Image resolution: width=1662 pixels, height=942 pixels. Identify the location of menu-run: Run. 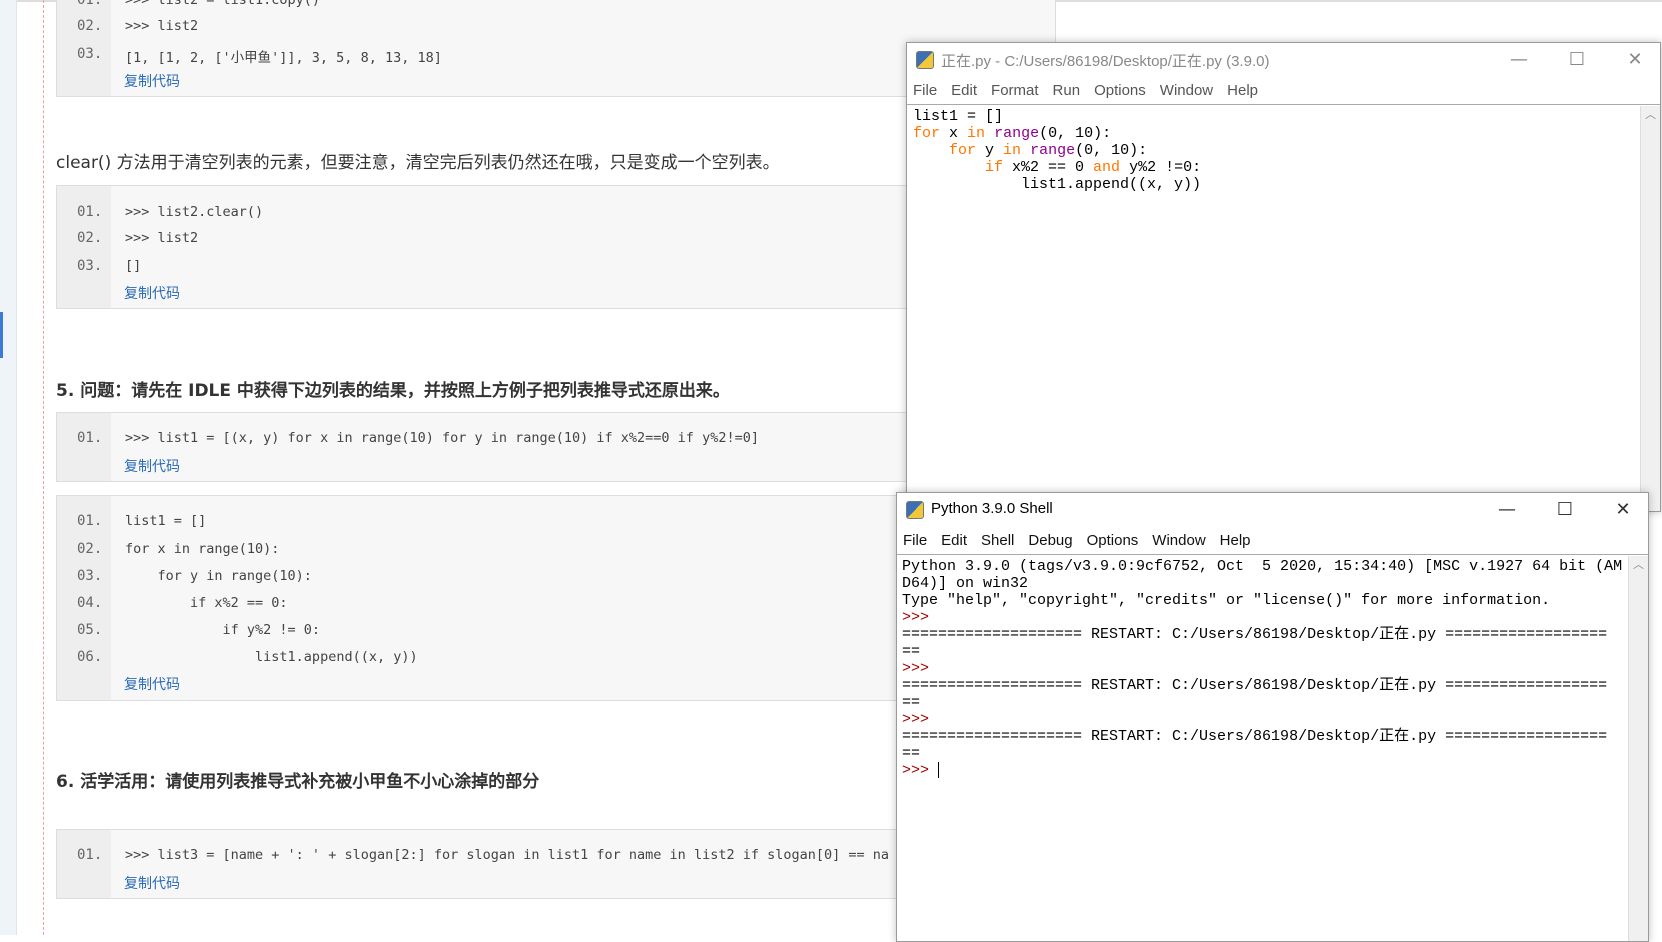
(1067, 90).